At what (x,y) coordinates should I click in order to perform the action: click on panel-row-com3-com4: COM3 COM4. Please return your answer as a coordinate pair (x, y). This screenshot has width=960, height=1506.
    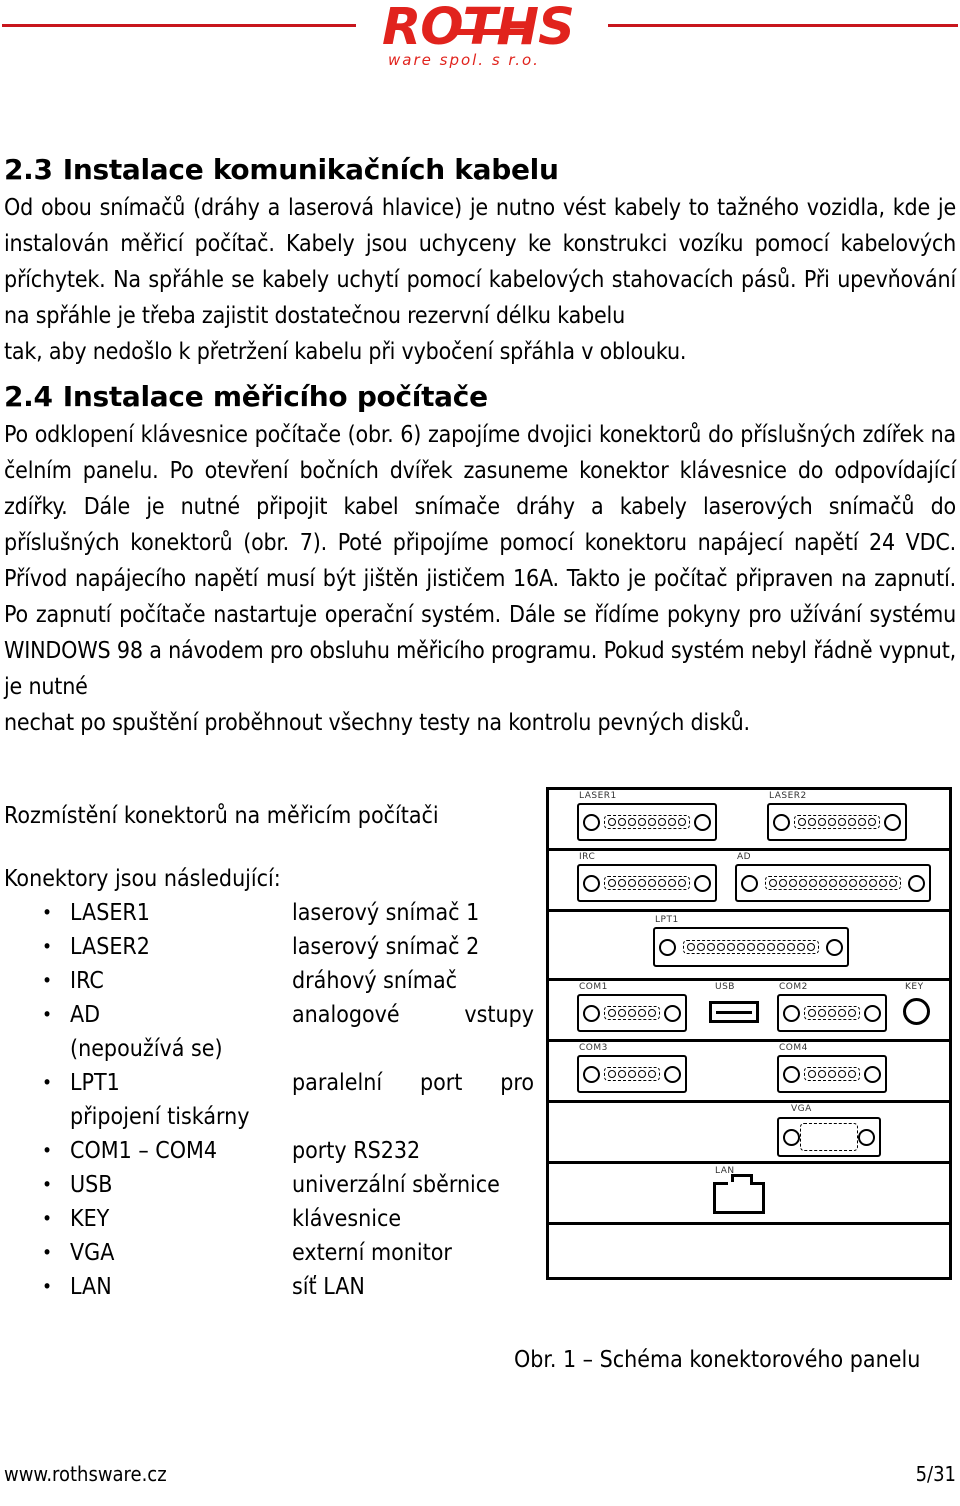
    Looking at the image, I should click on (749, 1072).